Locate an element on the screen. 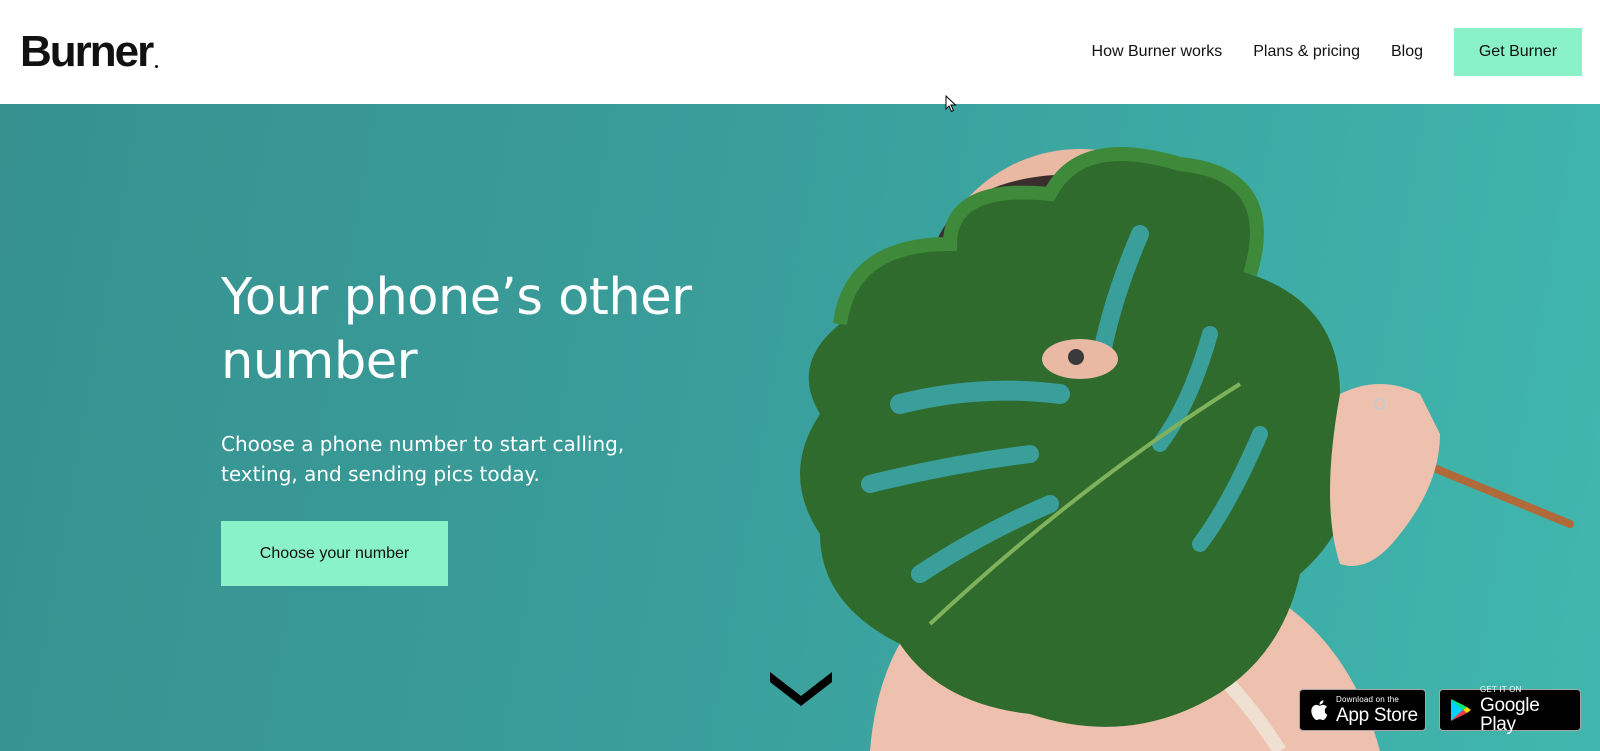  app-store-badge: Download on the App Store is located at coordinates (1362, 710).